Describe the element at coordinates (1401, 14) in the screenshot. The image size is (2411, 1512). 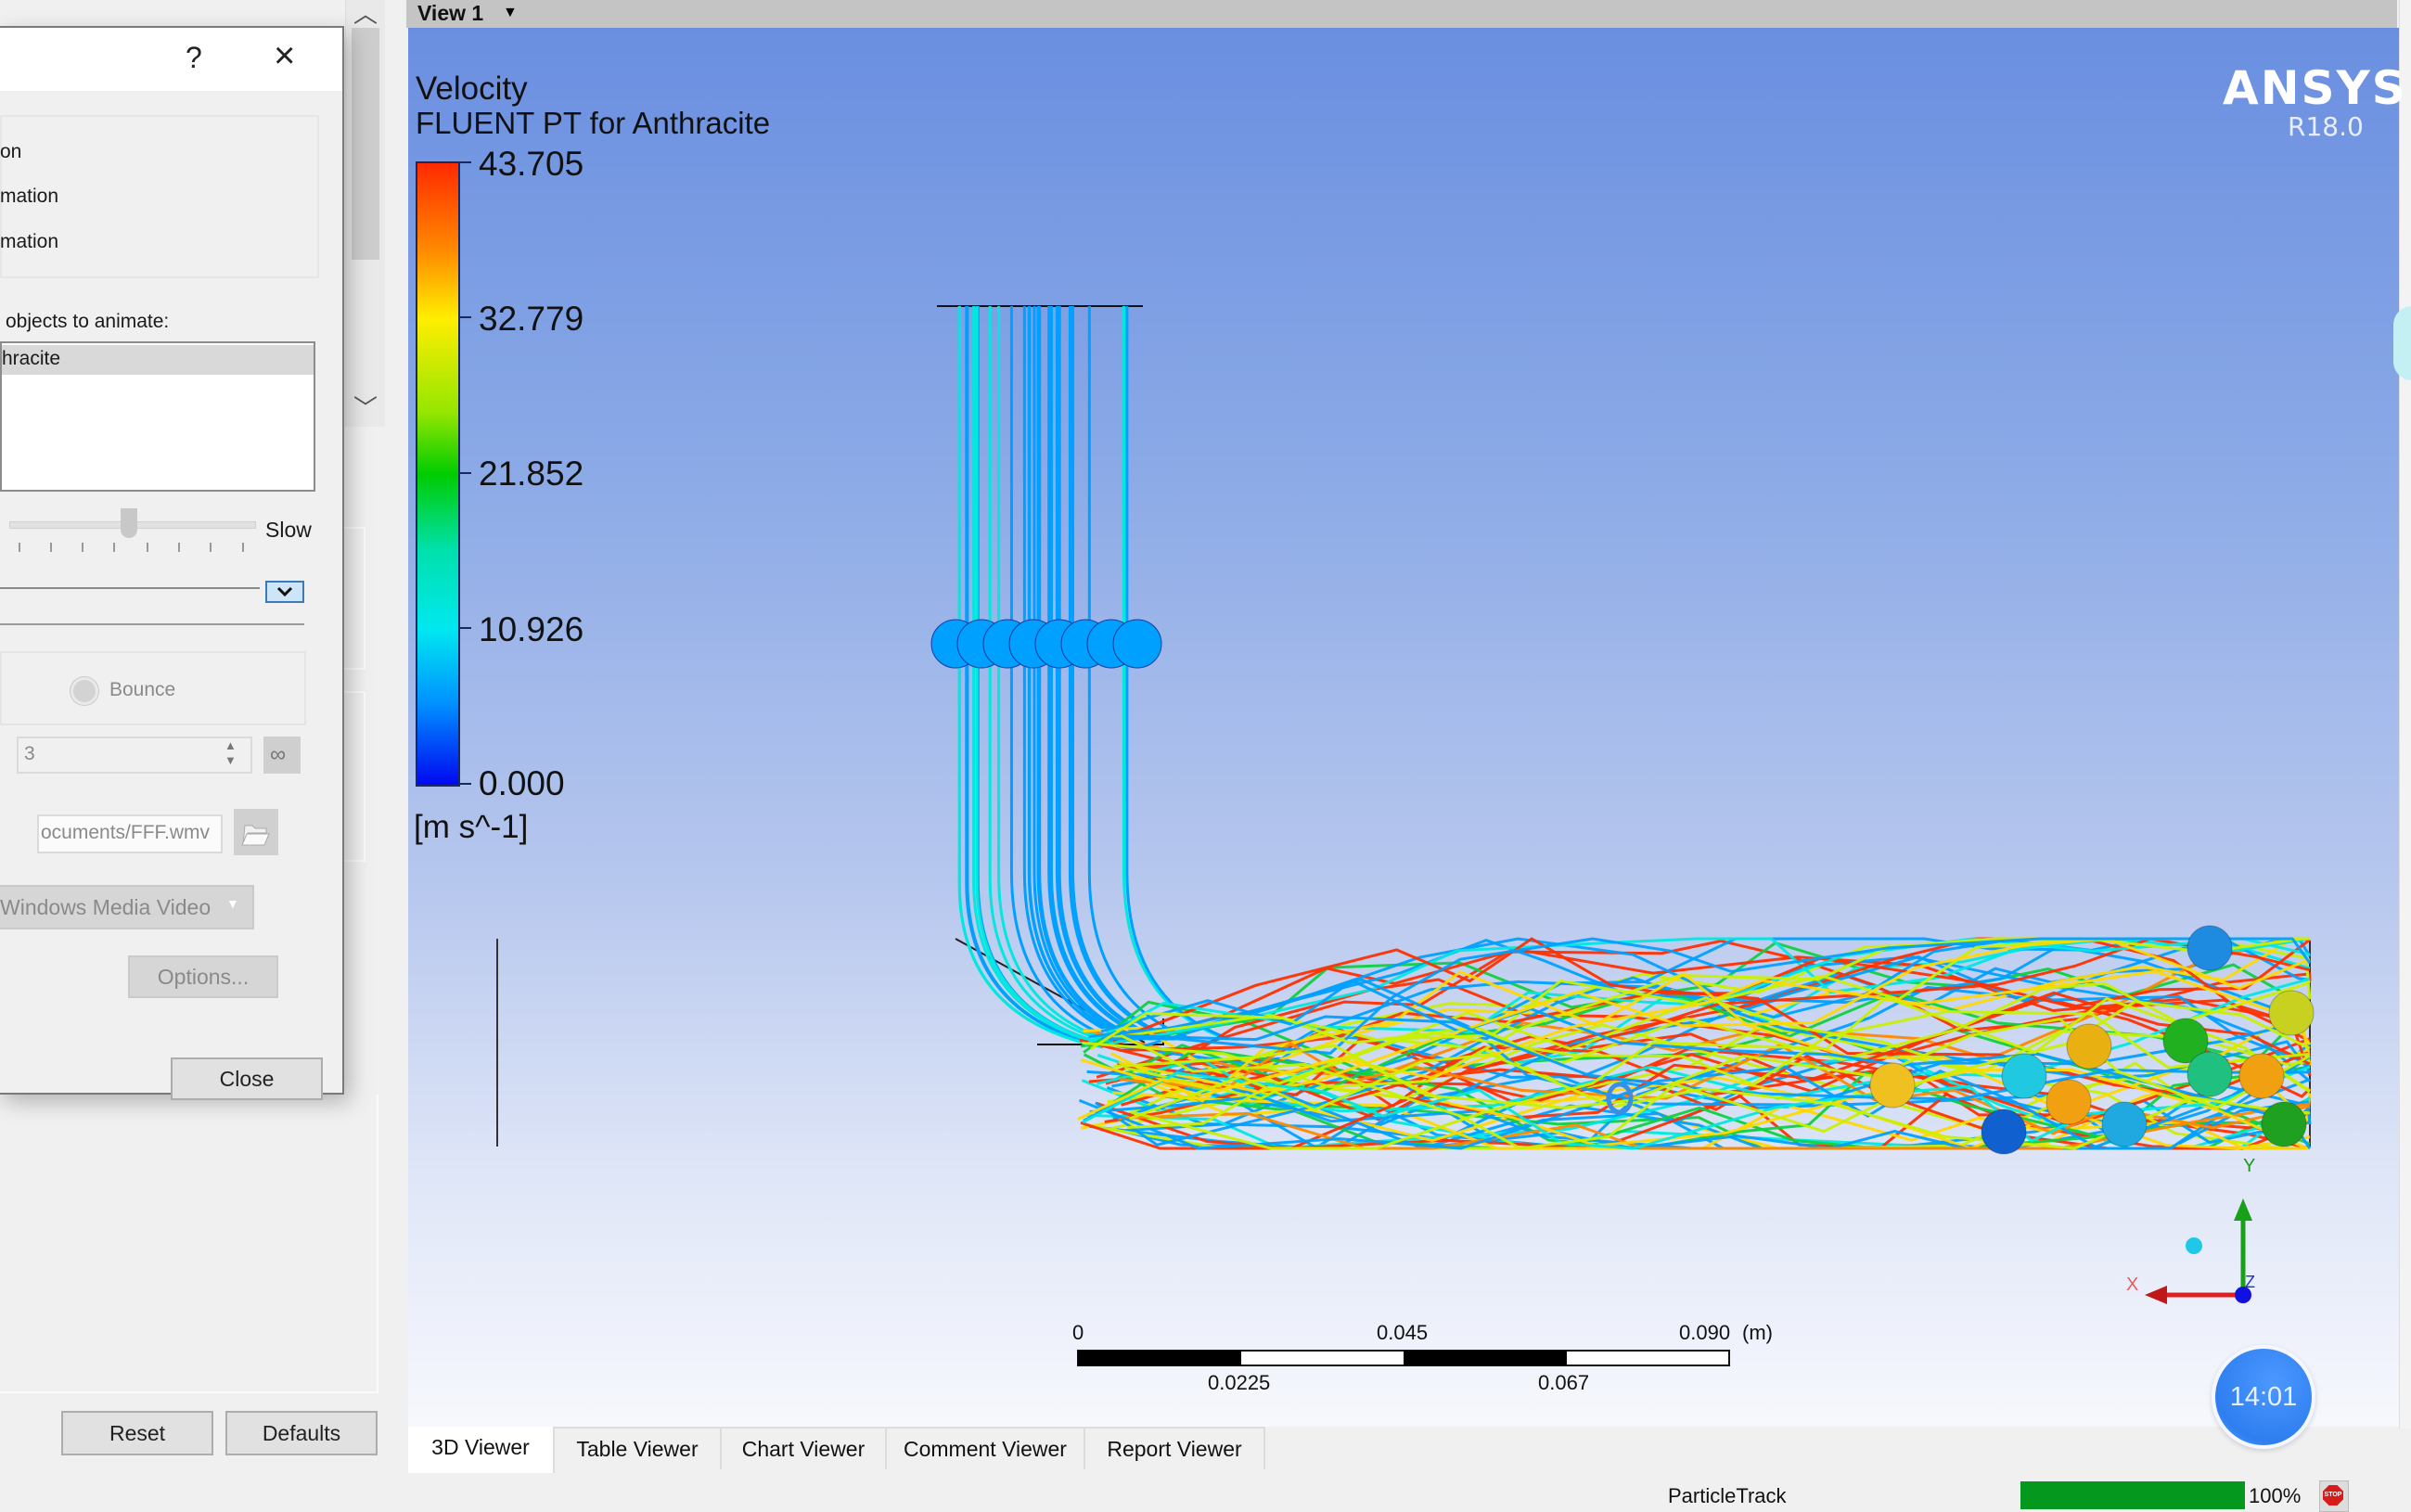
I see `view-selector-bar: View 1 ▼` at that location.